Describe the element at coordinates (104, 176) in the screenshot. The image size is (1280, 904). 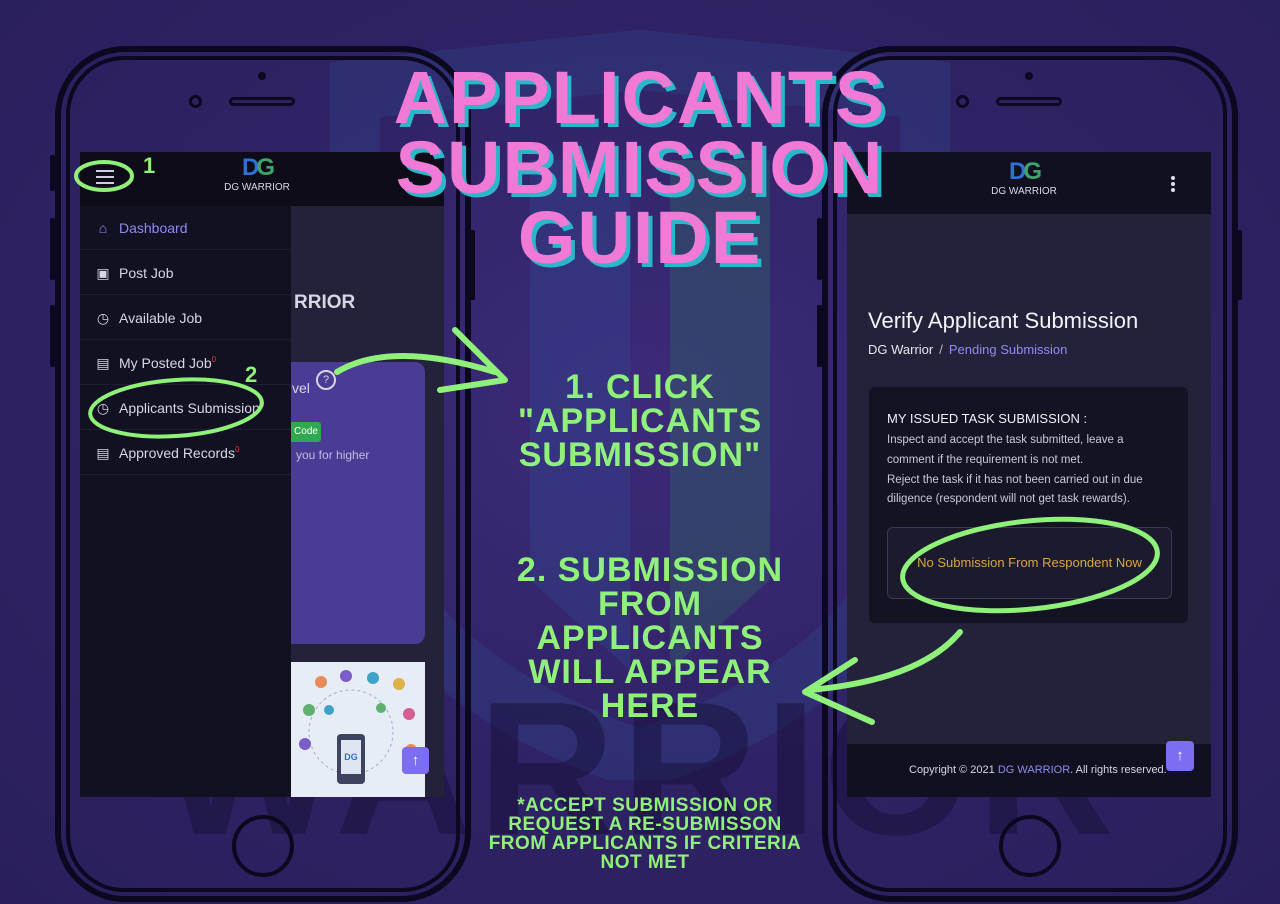
I see `hamburger-highlight-circle` at that location.